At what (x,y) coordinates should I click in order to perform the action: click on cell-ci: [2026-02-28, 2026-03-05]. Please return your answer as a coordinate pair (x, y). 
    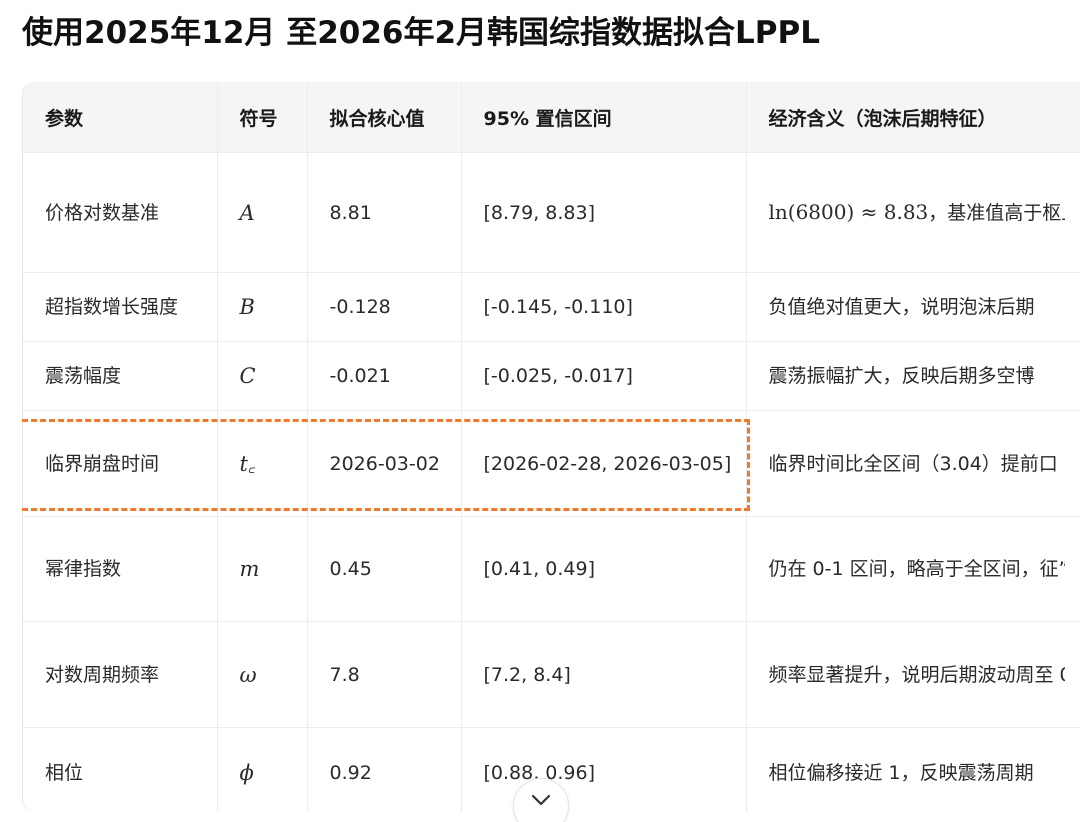
    Looking at the image, I should click on (604, 463).